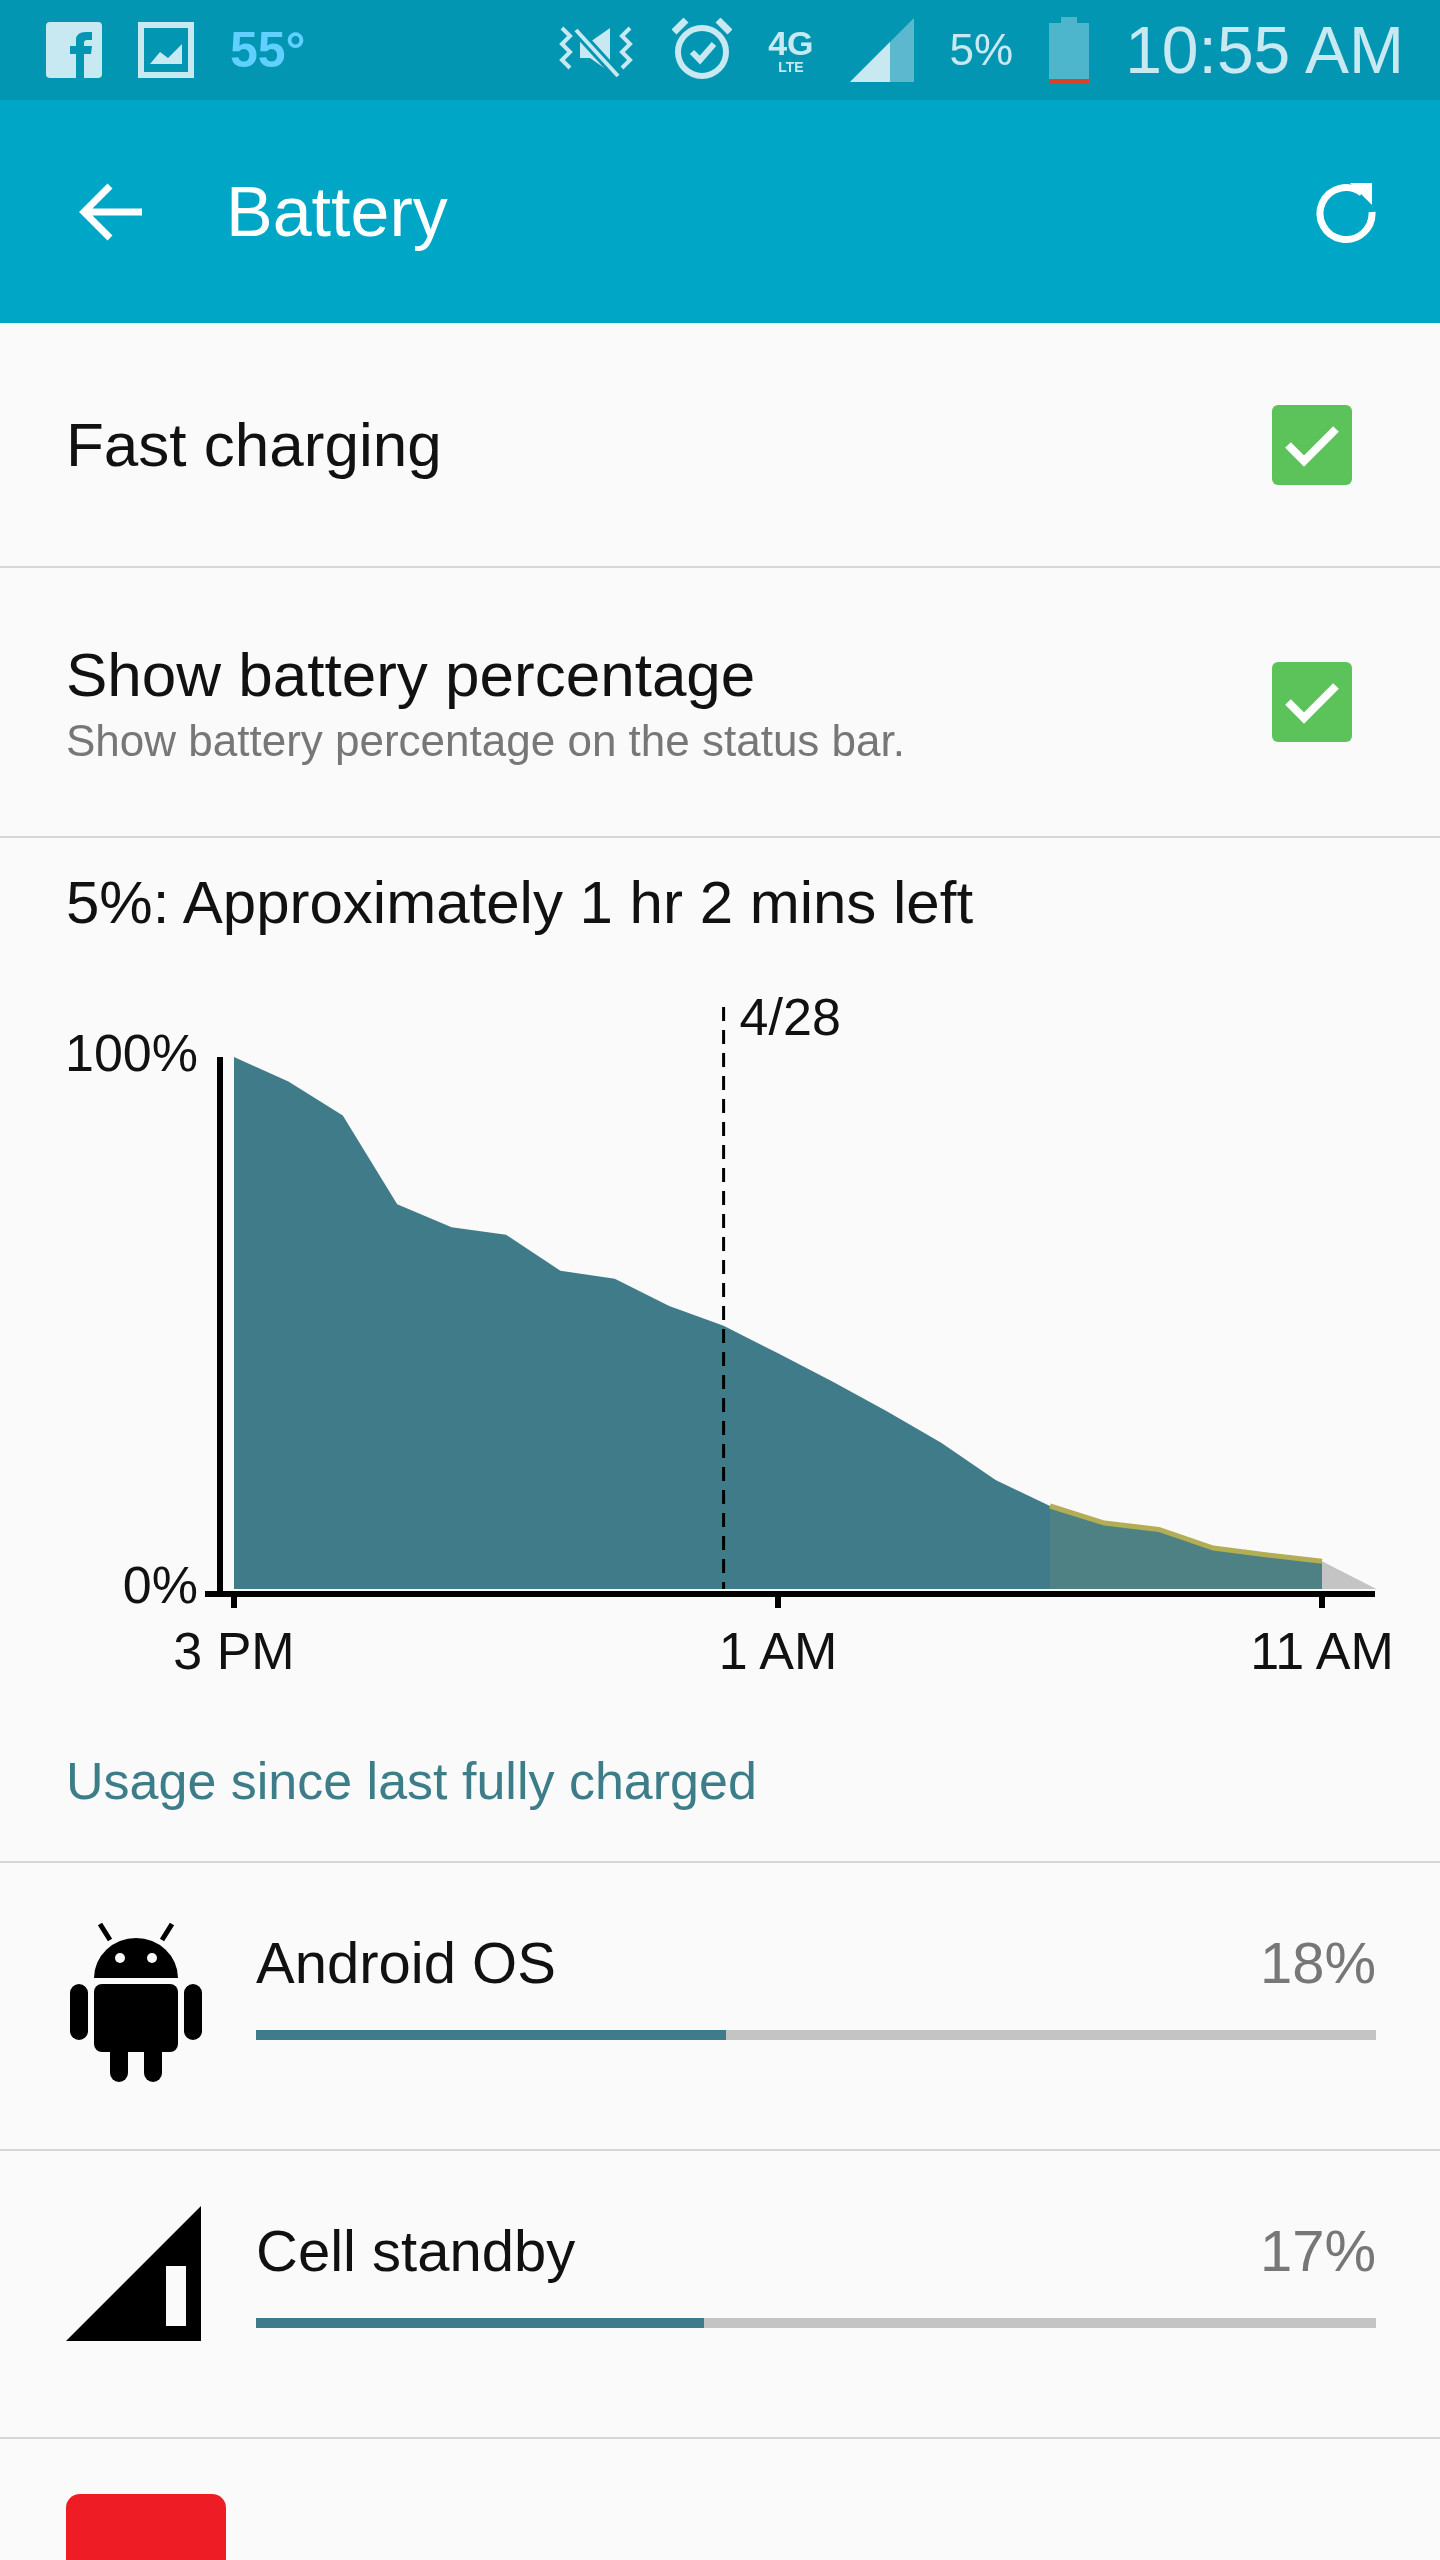  I want to click on usage-percent: 17%, so click(1317, 2250).